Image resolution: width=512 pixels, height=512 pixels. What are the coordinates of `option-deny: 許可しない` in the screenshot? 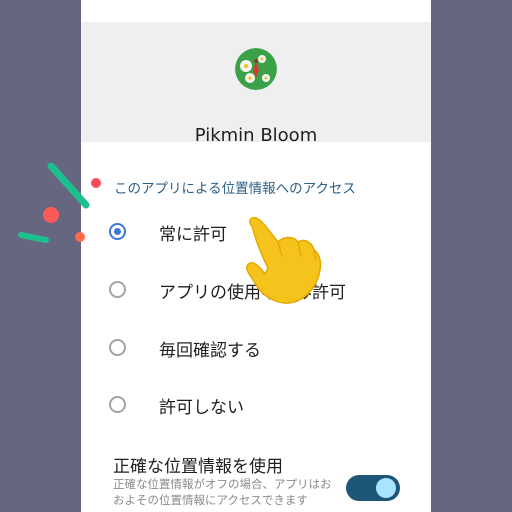 It's located at (256, 407).